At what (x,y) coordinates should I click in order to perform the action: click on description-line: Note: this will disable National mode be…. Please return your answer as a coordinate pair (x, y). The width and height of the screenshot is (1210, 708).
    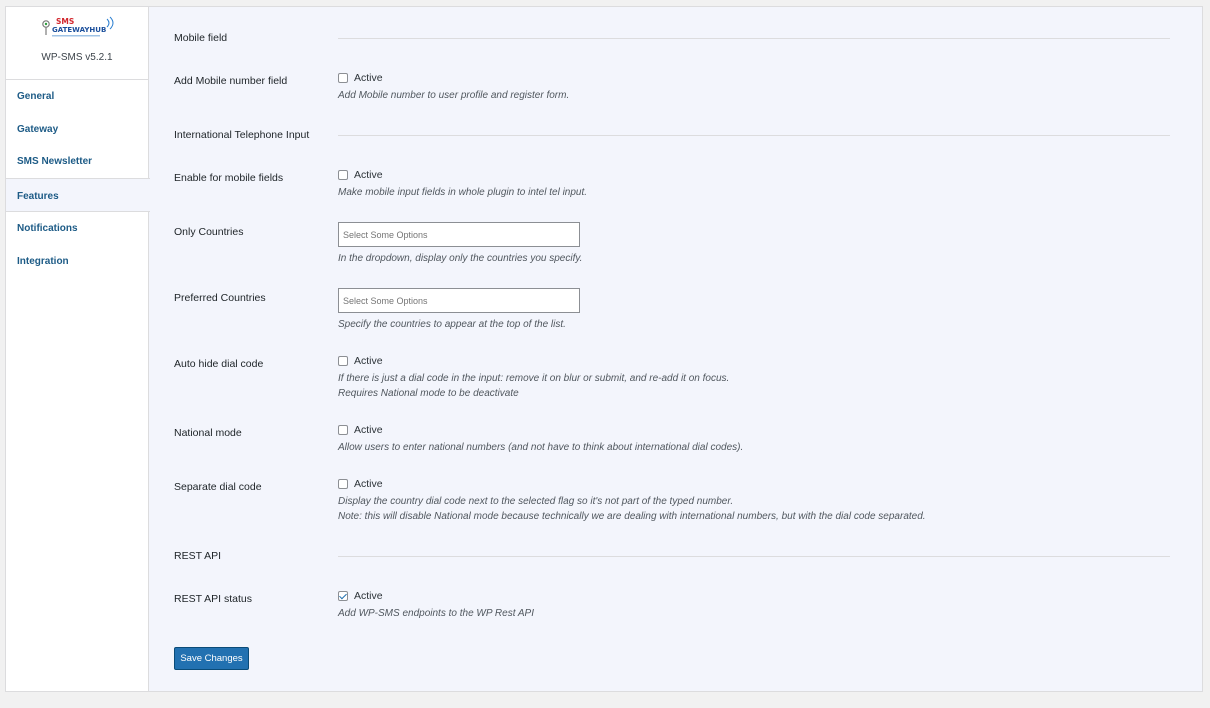
    Looking at the image, I should click on (632, 516).